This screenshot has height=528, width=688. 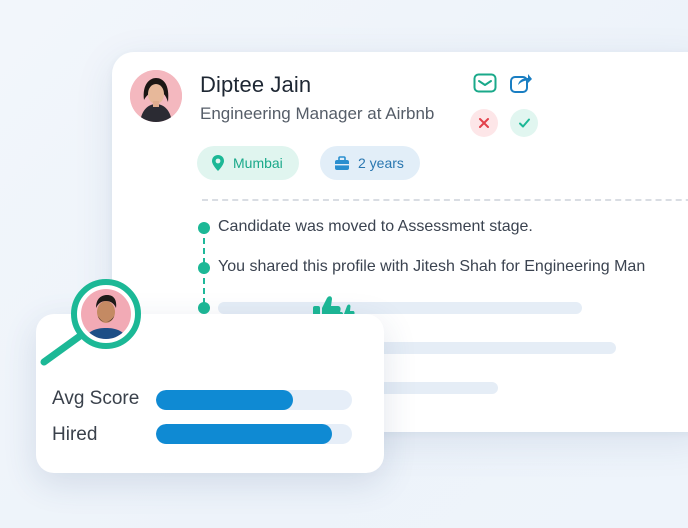 I want to click on approve-button, so click(x=524, y=123).